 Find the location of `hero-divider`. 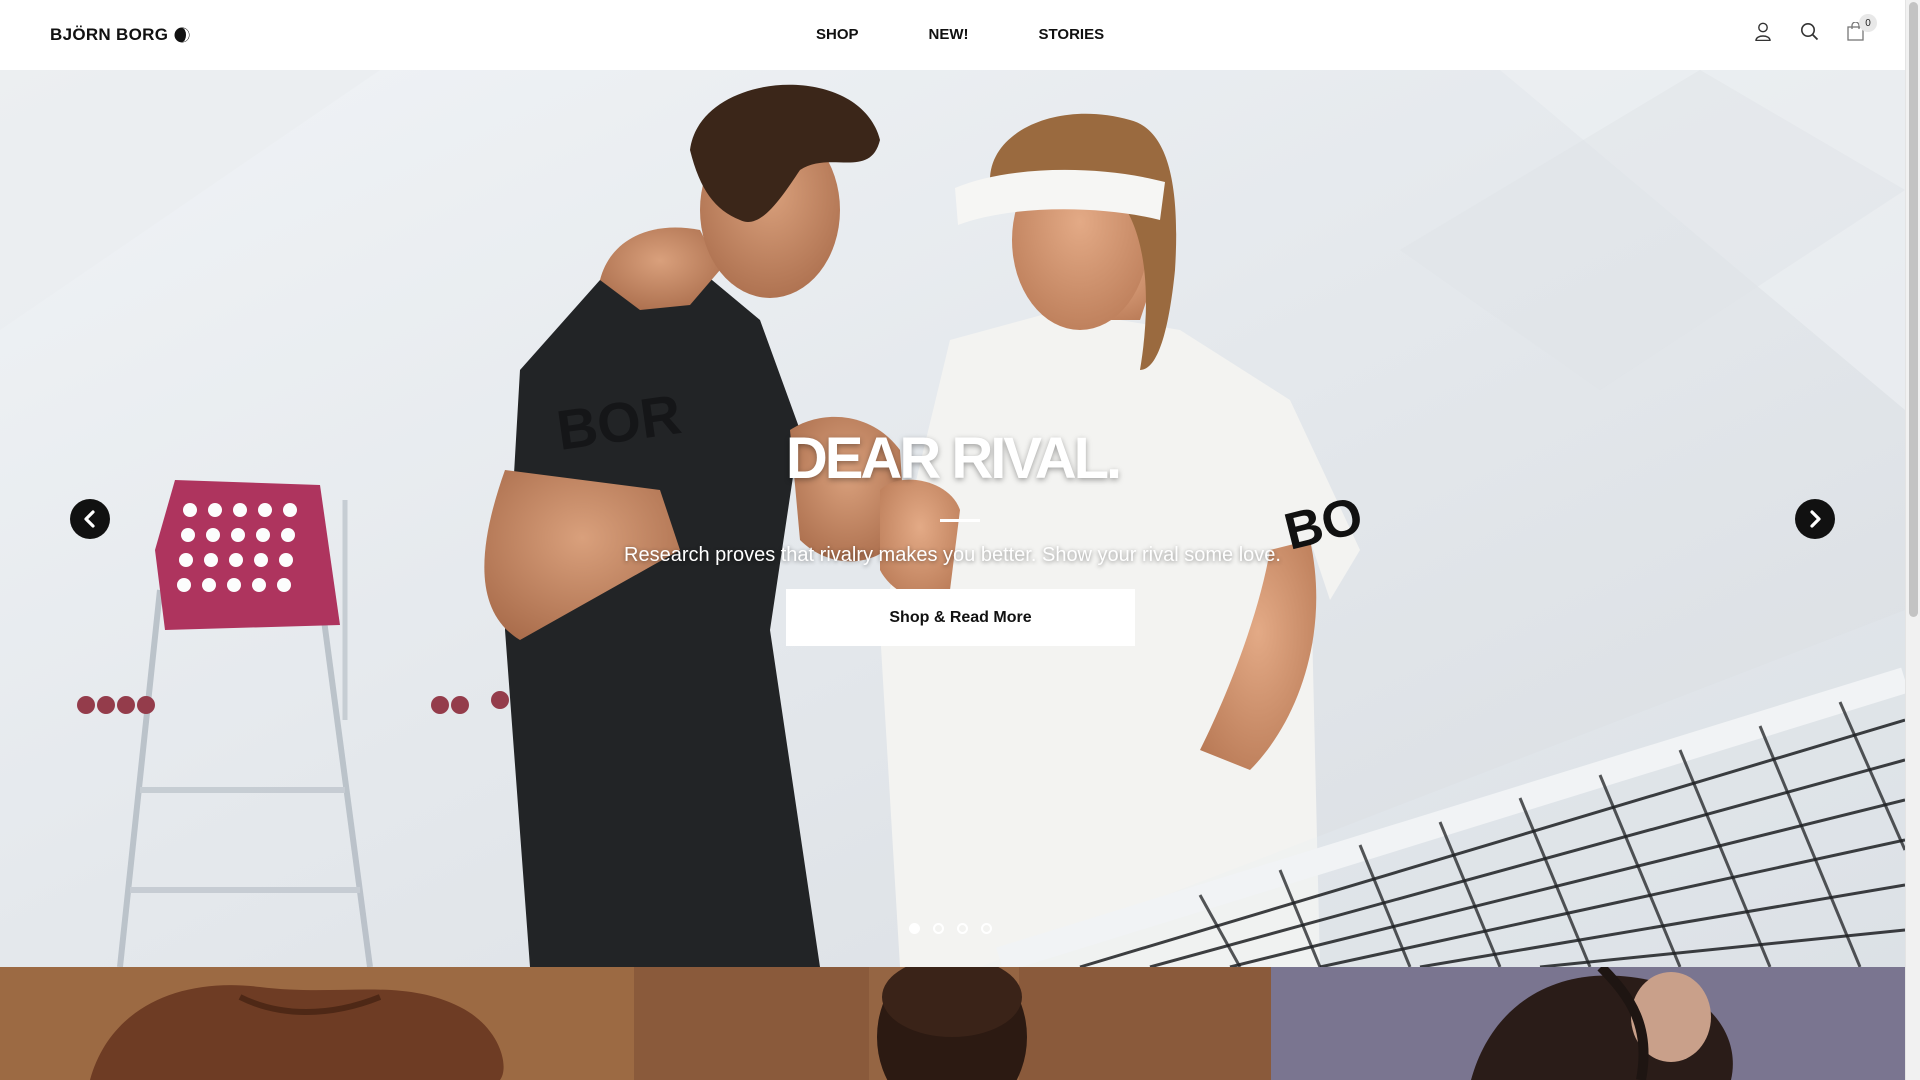

hero-divider is located at coordinates (960, 520).